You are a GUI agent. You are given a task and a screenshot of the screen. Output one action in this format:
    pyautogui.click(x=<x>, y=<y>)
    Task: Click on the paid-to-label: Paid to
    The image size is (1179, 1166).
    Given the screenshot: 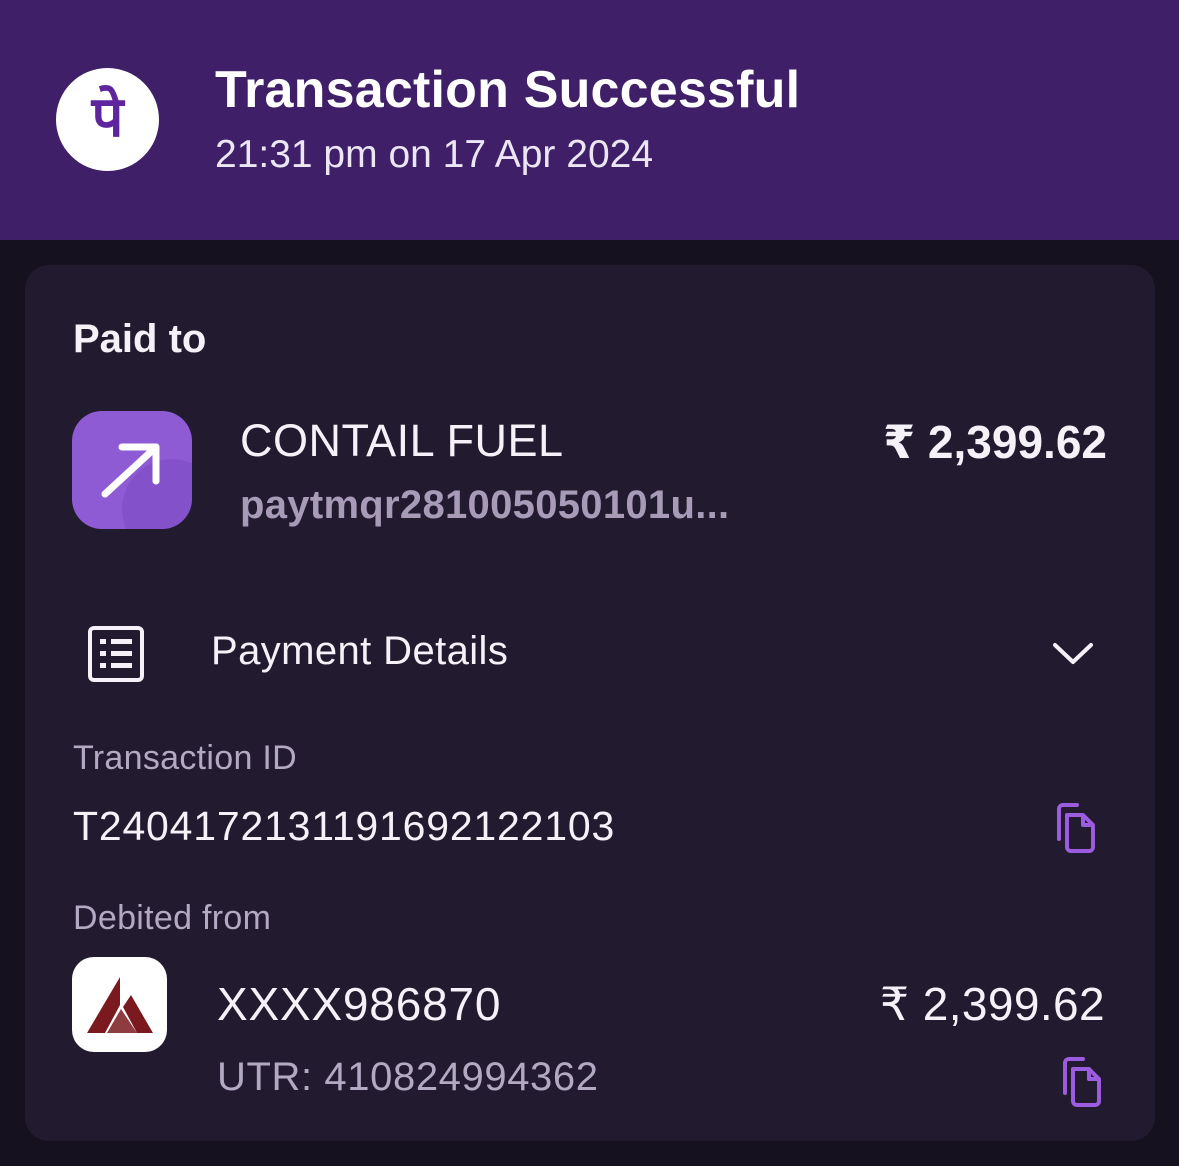 What is the action you would take?
    pyautogui.click(x=140, y=339)
    